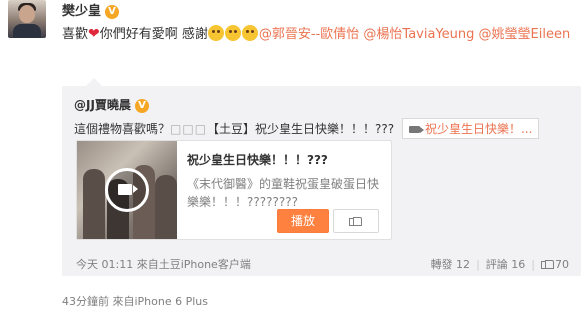  I want to click on repost-author-name: @JJ賈曉晨, so click(102, 105).